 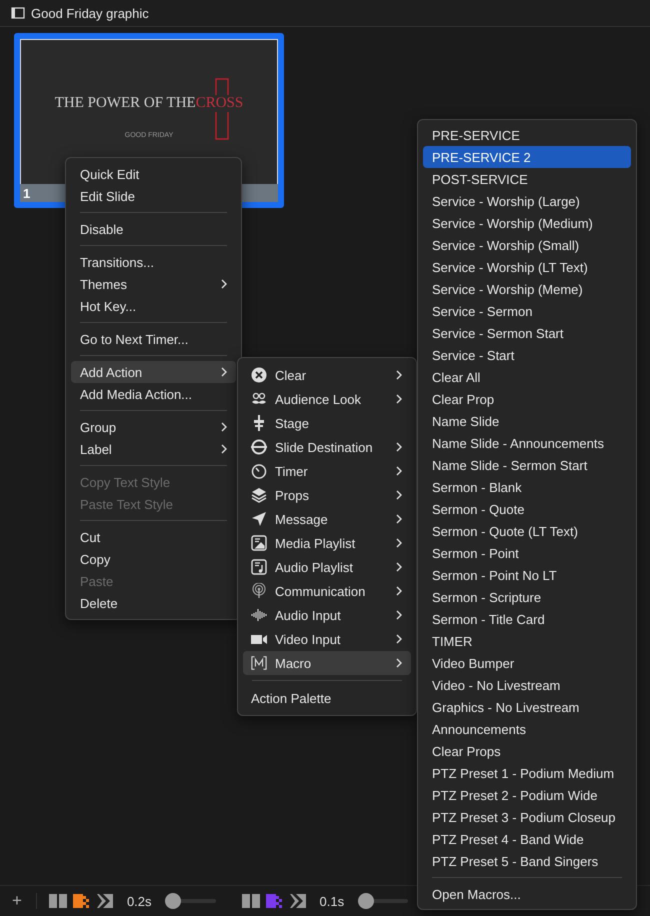 I want to click on slide-number: 1, so click(x=26, y=193).